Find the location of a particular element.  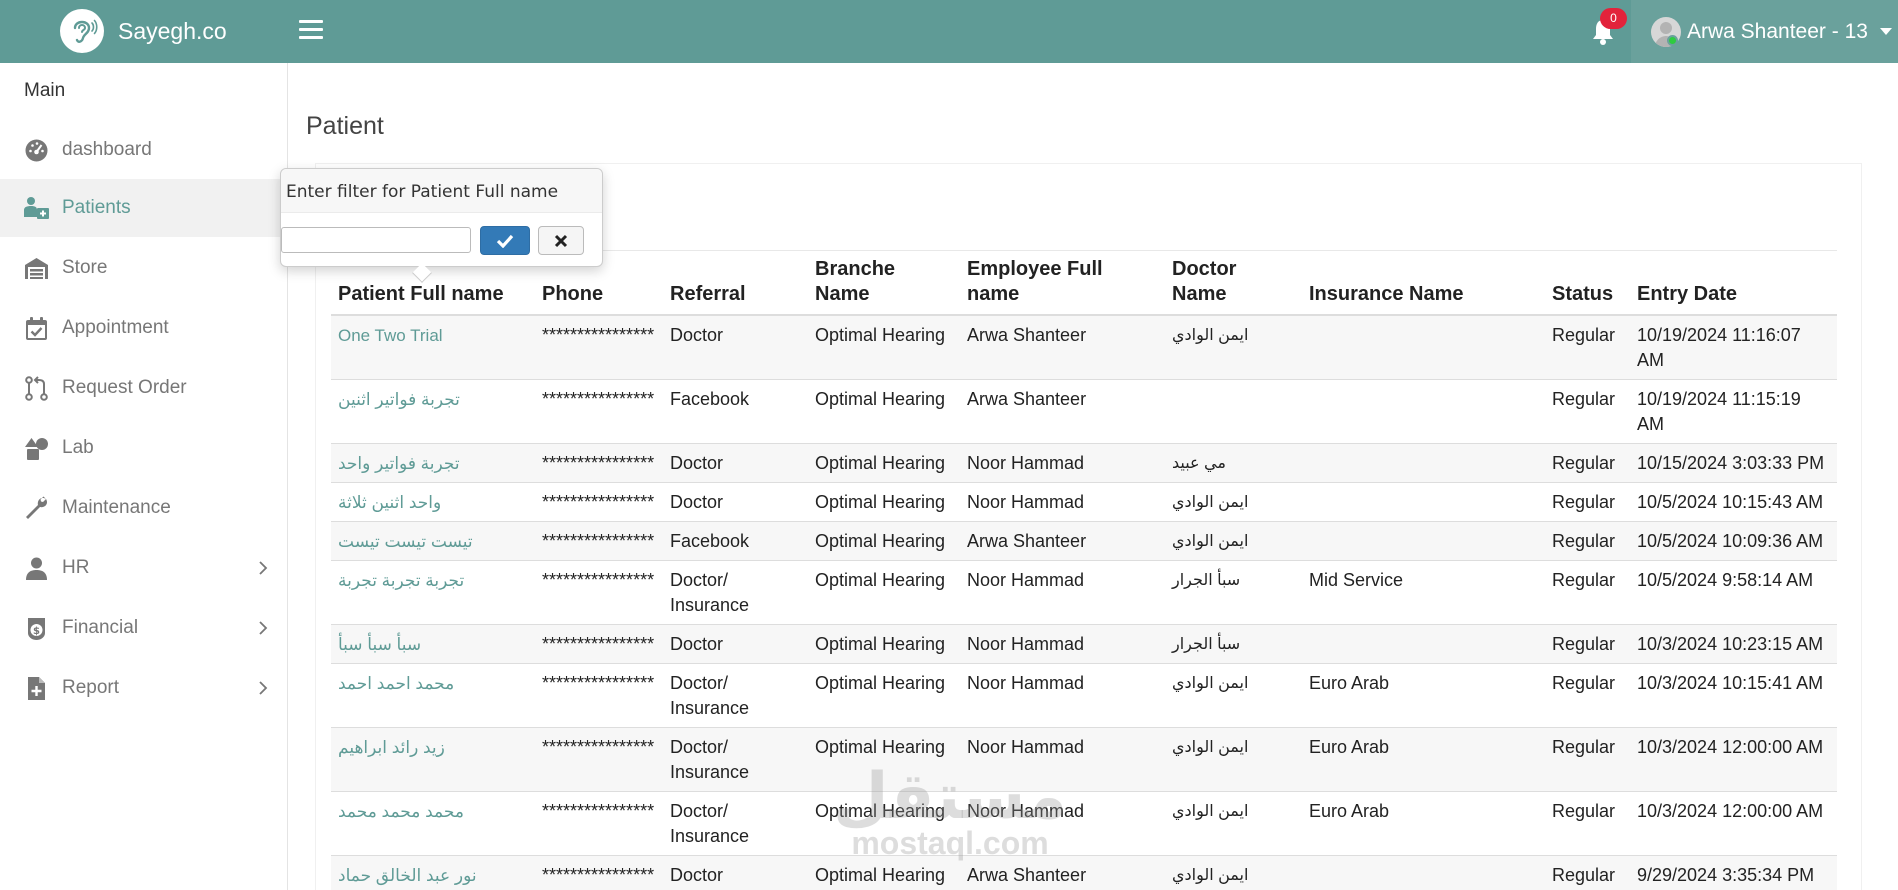

sidebar-item-request-order: Request Order is located at coordinates (144, 388).